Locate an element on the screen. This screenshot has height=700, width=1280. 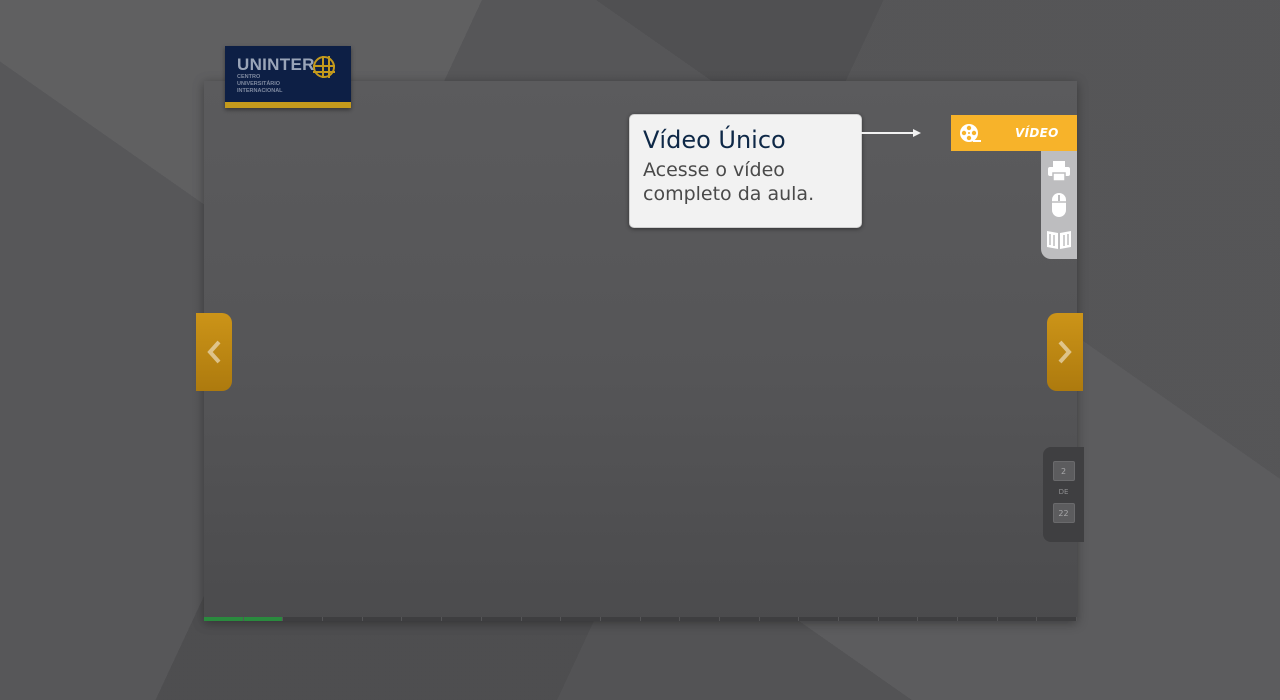
page-separator: DE is located at coordinates (1063, 492).